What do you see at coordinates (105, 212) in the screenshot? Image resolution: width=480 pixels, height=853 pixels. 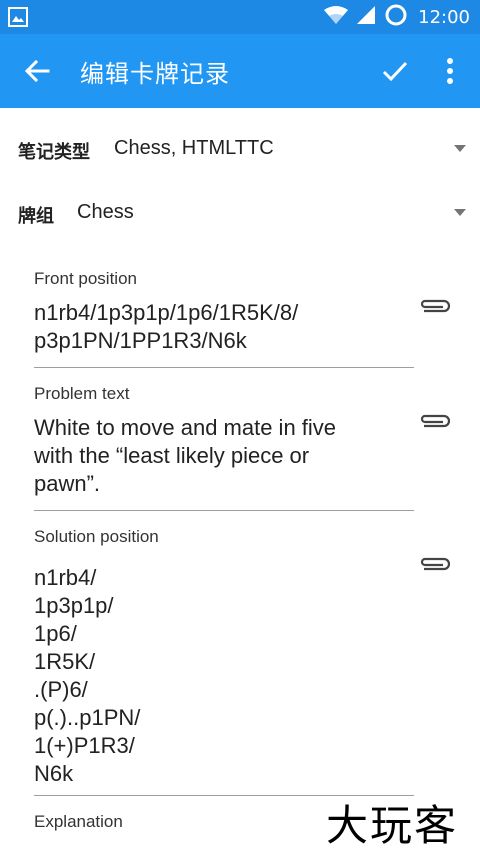 I see `deck-value: Chess` at bounding box center [105, 212].